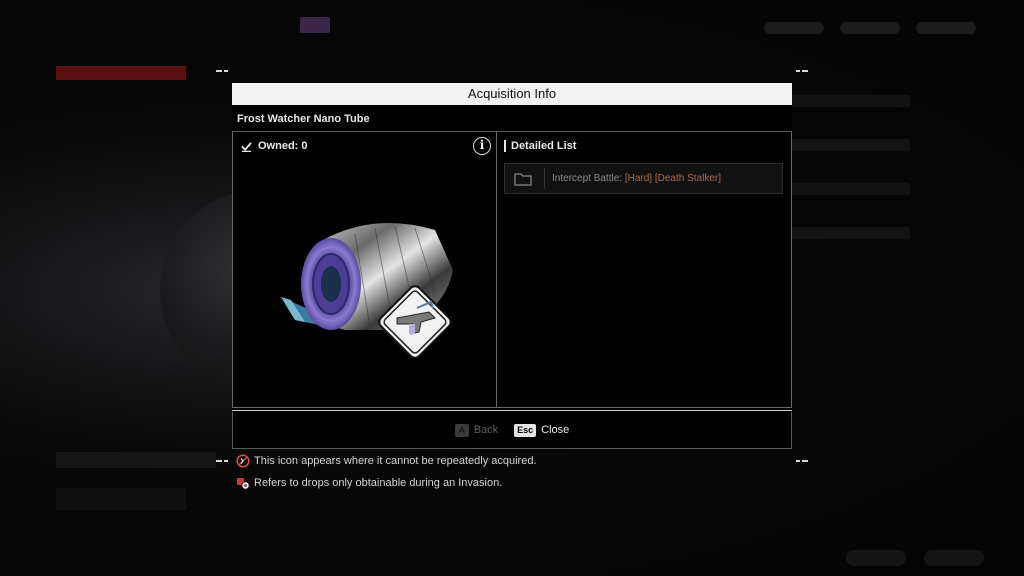 The image size is (1024, 576). Describe the element at coordinates (555, 430) in the screenshot. I see `close-label: Close` at that location.